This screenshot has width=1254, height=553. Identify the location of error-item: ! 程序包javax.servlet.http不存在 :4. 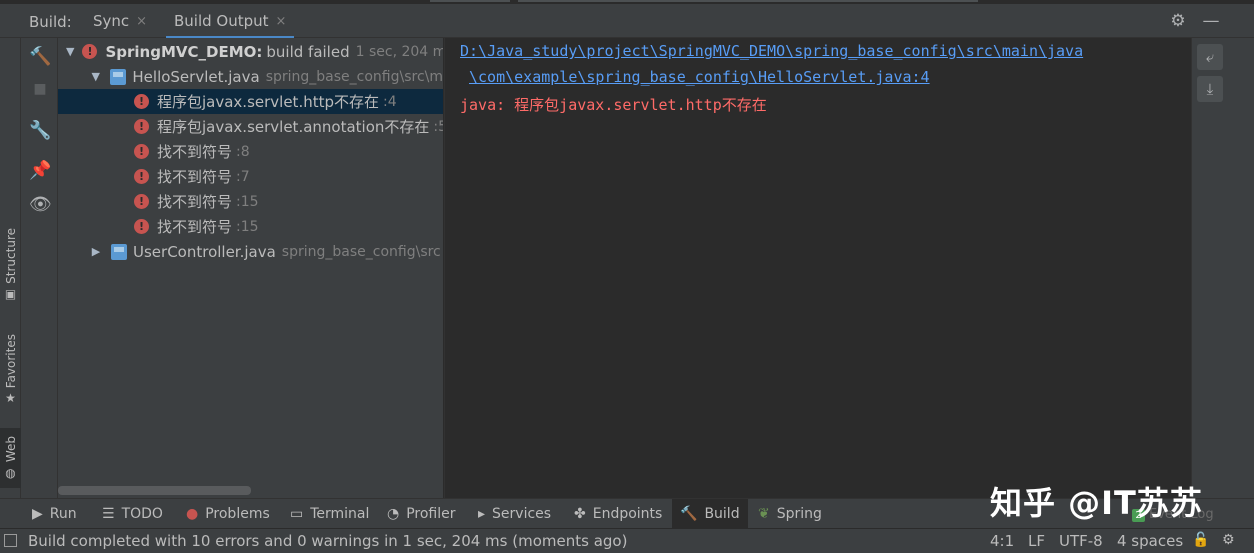
(250, 101).